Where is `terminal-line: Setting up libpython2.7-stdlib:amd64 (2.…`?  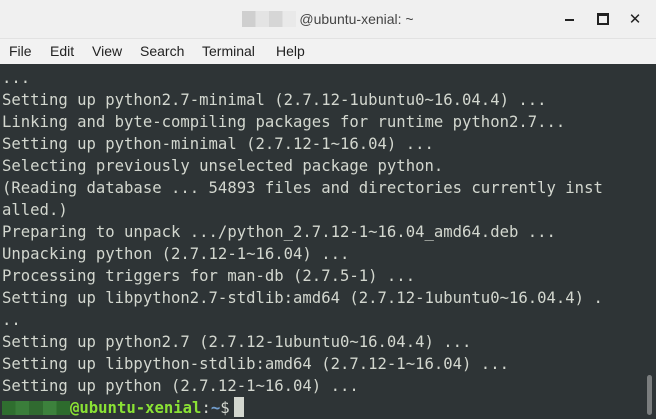 terminal-line: Setting up libpython2.7-stdlib:amd64 (2.… is located at coordinates (302, 298).